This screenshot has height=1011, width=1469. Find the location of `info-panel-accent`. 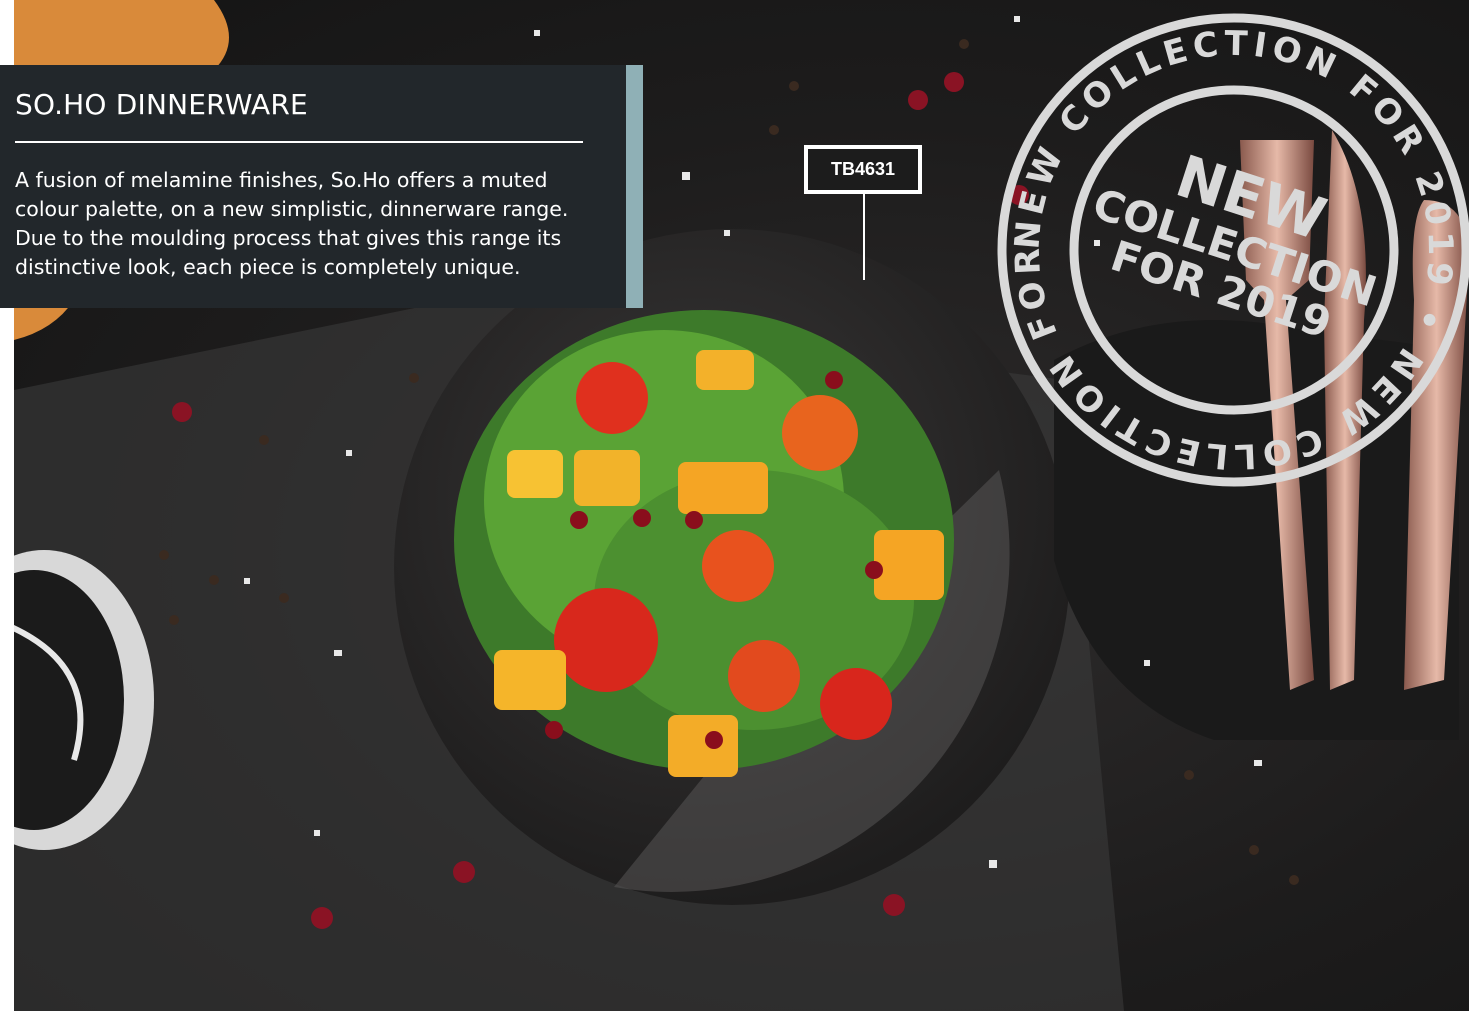

info-panel-accent is located at coordinates (634, 186).